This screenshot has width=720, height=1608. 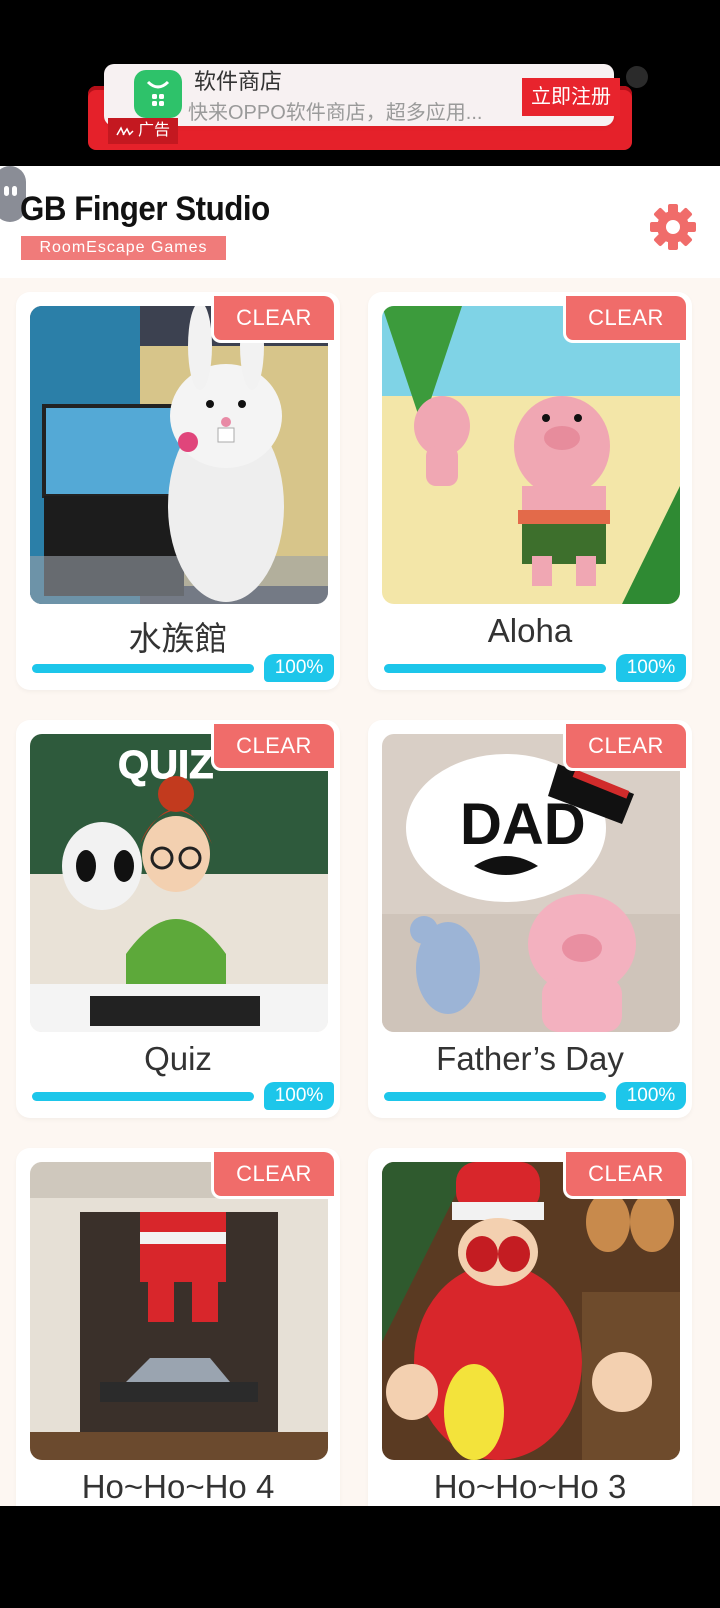 I want to click on status-area: 软件商店 快来OPPO软件商店，超多应用... 立即注册 广告, so click(x=360, y=83).